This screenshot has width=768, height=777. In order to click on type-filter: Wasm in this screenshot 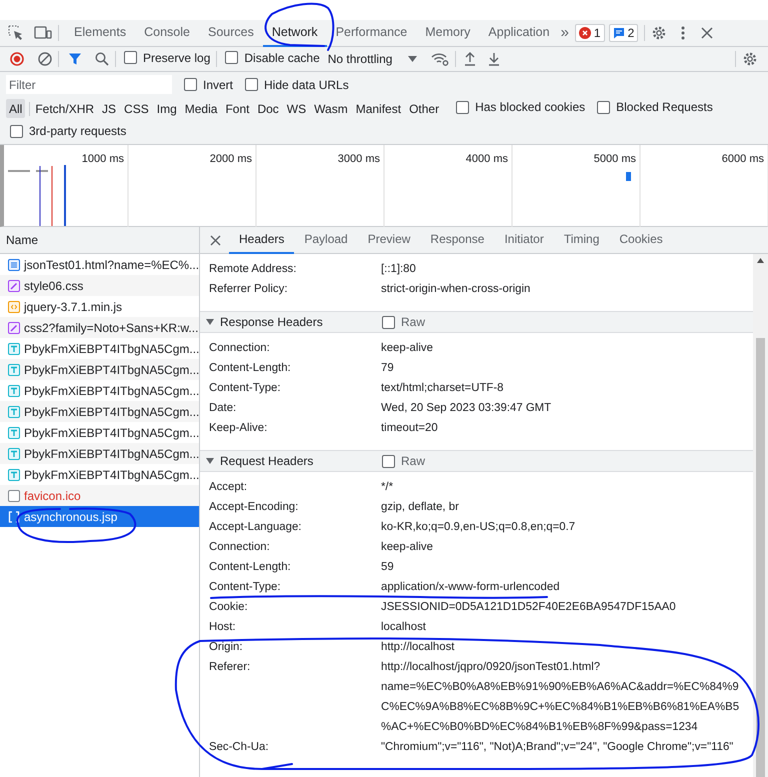, I will do `click(331, 108)`.